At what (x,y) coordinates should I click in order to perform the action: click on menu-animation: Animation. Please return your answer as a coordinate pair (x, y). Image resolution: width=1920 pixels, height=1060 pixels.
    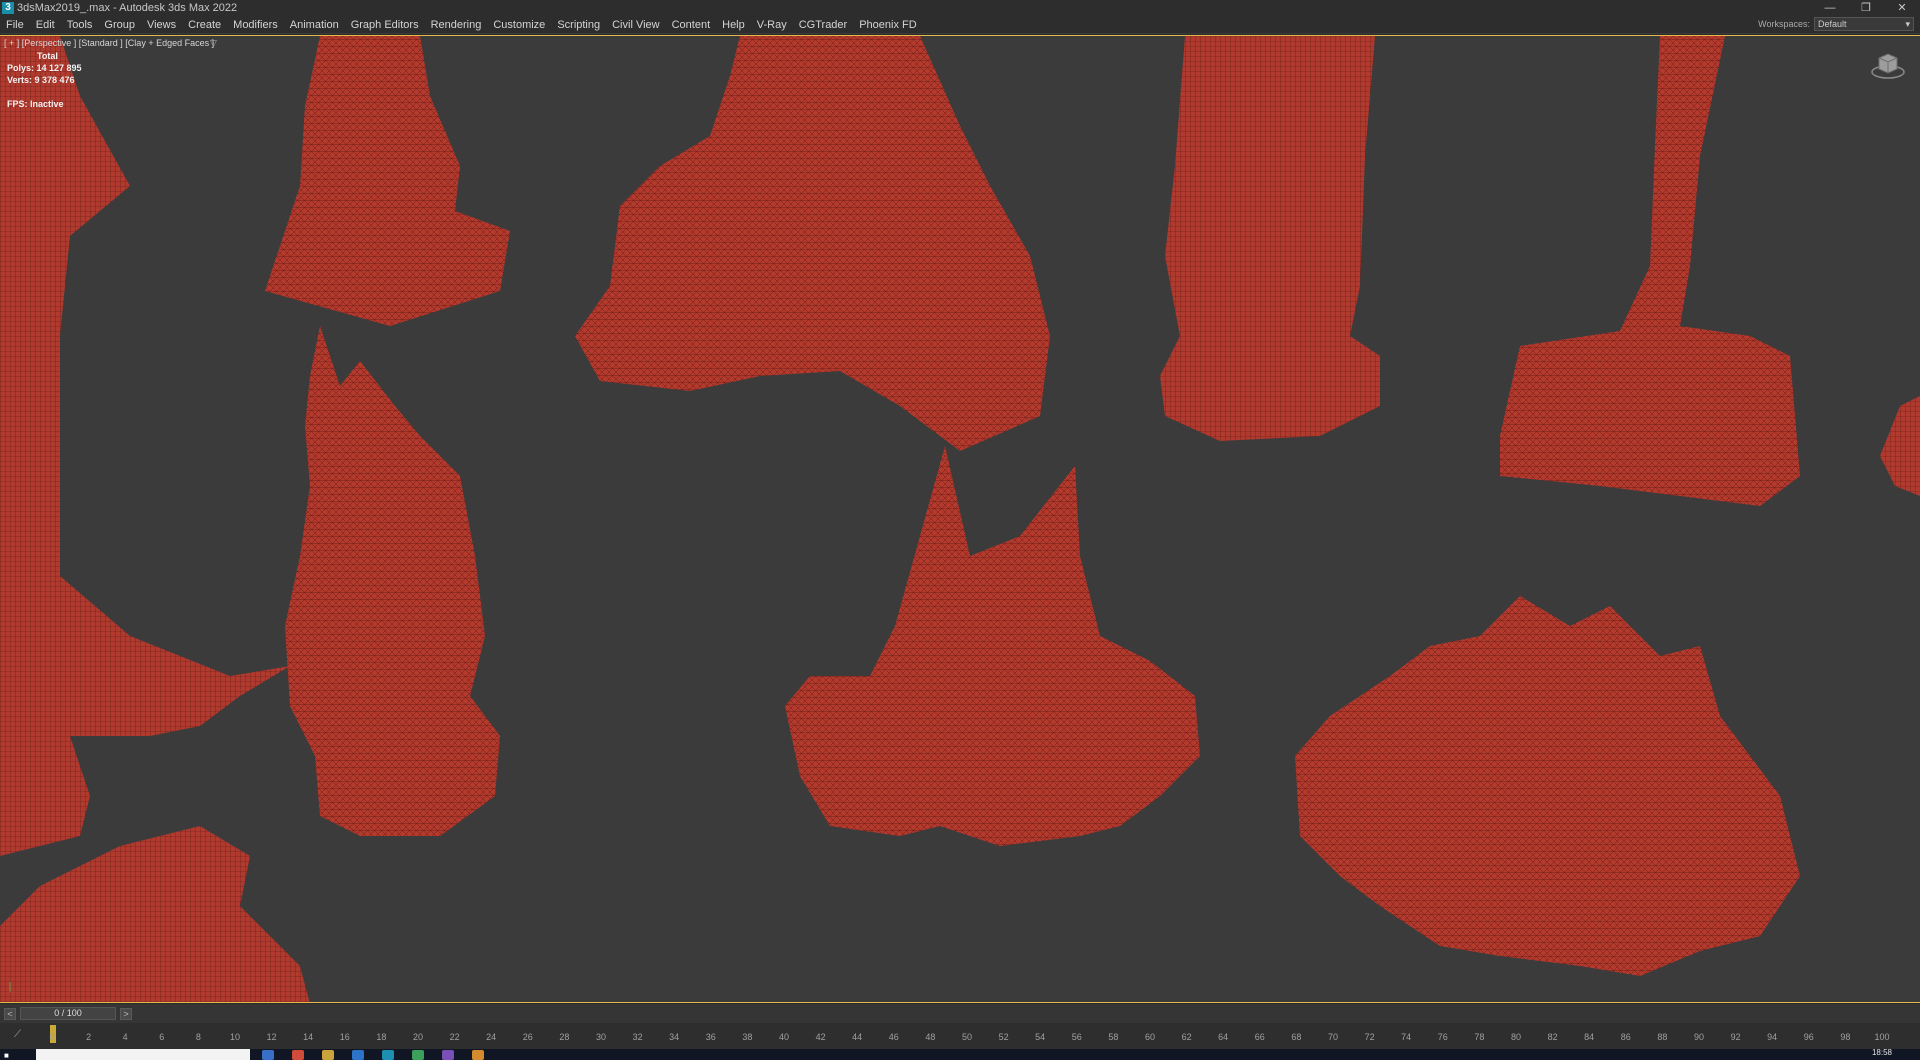
    Looking at the image, I should click on (314, 25).